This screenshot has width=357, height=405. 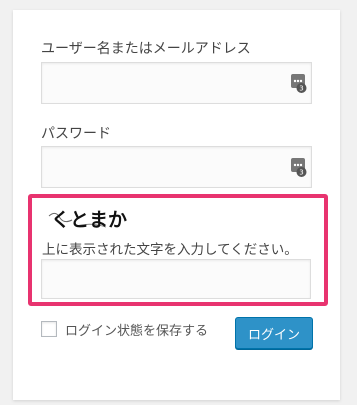 What do you see at coordinates (274, 333) in the screenshot?
I see `login-button: ログイン` at bounding box center [274, 333].